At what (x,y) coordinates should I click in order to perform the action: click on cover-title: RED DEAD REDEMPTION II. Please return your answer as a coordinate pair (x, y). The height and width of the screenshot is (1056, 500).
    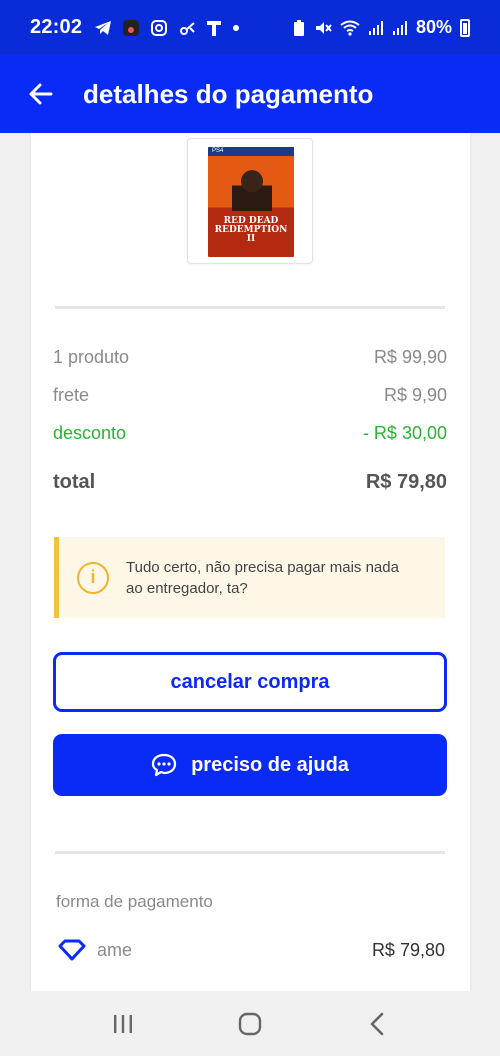
    Looking at the image, I should click on (251, 230).